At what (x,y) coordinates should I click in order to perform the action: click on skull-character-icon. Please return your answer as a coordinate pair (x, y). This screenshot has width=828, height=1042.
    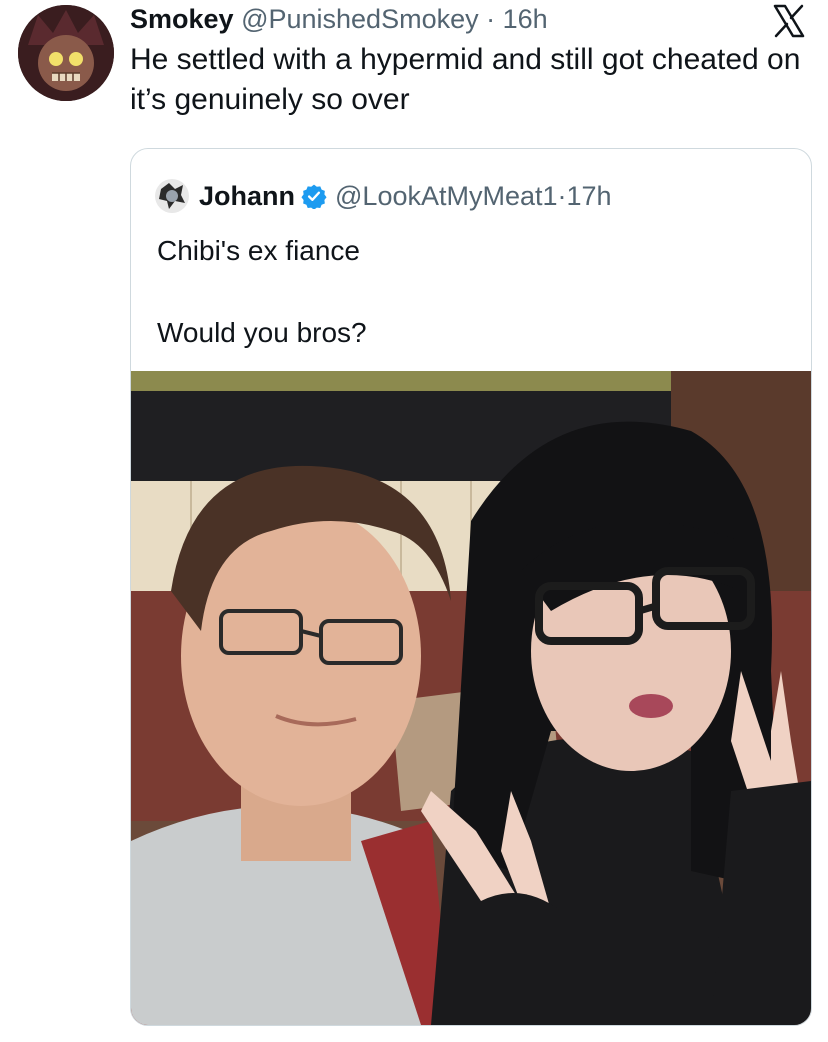
    Looking at the image, I should click on (66, 53).